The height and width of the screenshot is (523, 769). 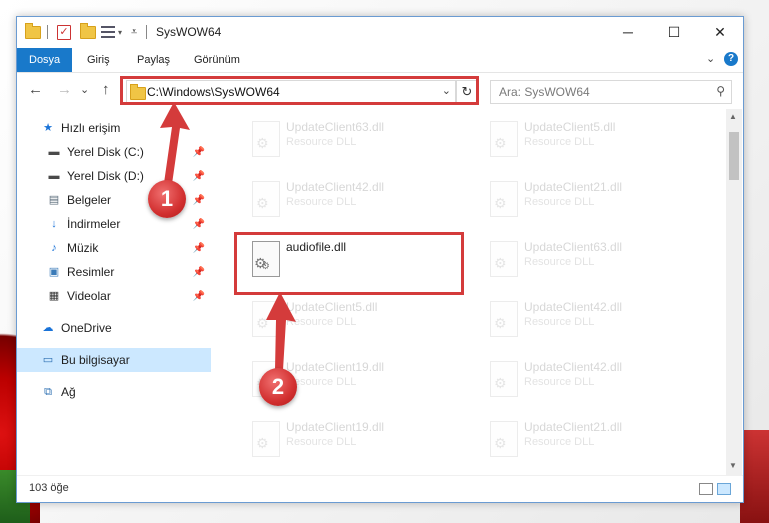 What do you see at coordinates (228, 236) in the screenshot?
I see `annotation-arrows` at bounding box center [228, 236].